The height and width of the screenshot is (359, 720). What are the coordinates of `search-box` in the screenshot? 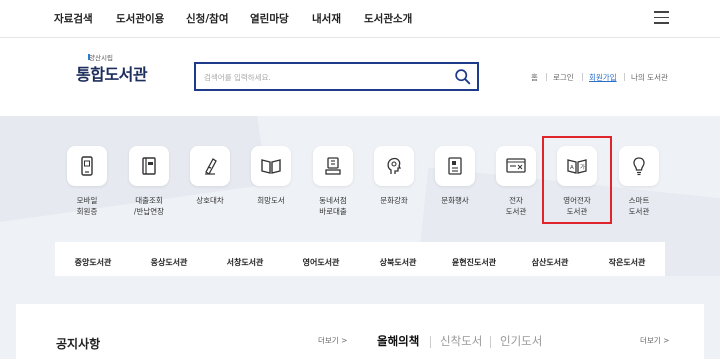 It's located at (336, 76).